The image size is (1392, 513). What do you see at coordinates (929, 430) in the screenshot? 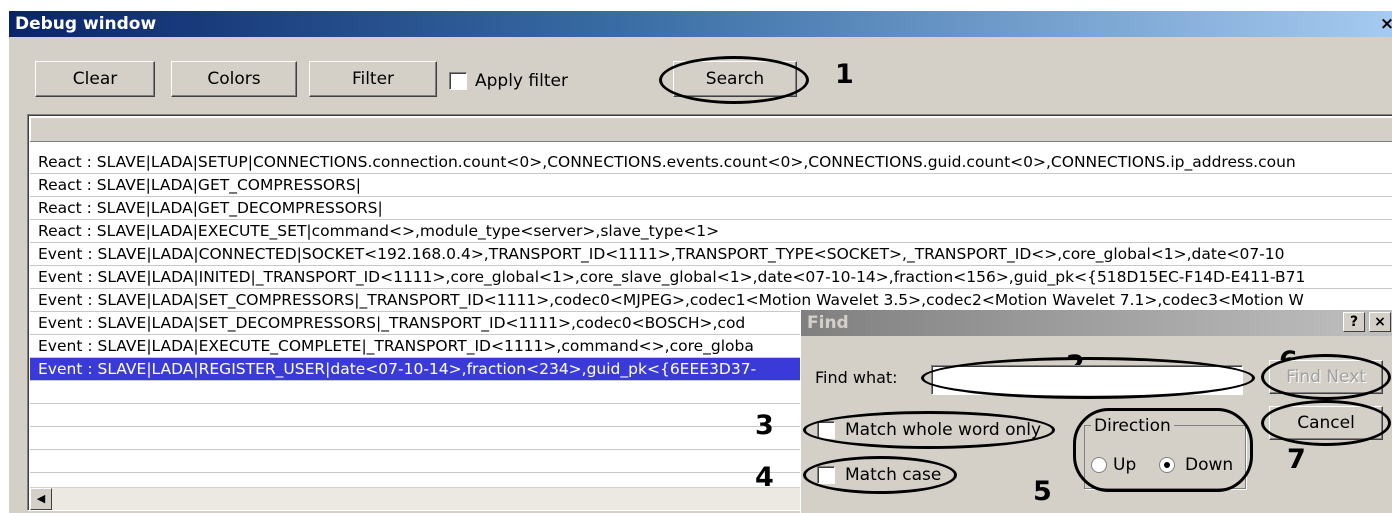
I see `match-whole-word-highlight-oval` at bounding box center [929, 430].